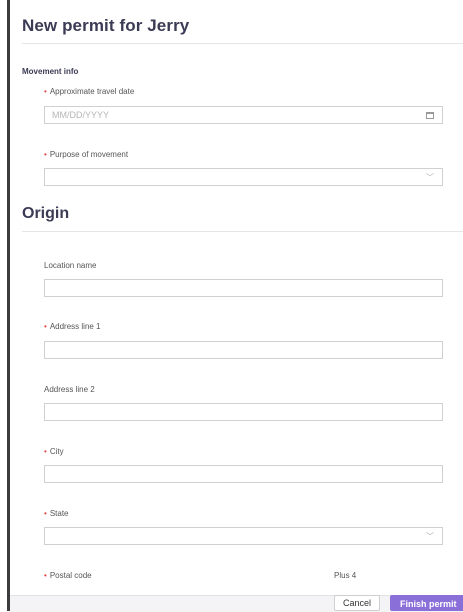 The width and height of the screenshot is (463, 612). I want to click on location-name-field, so click(243, 288).